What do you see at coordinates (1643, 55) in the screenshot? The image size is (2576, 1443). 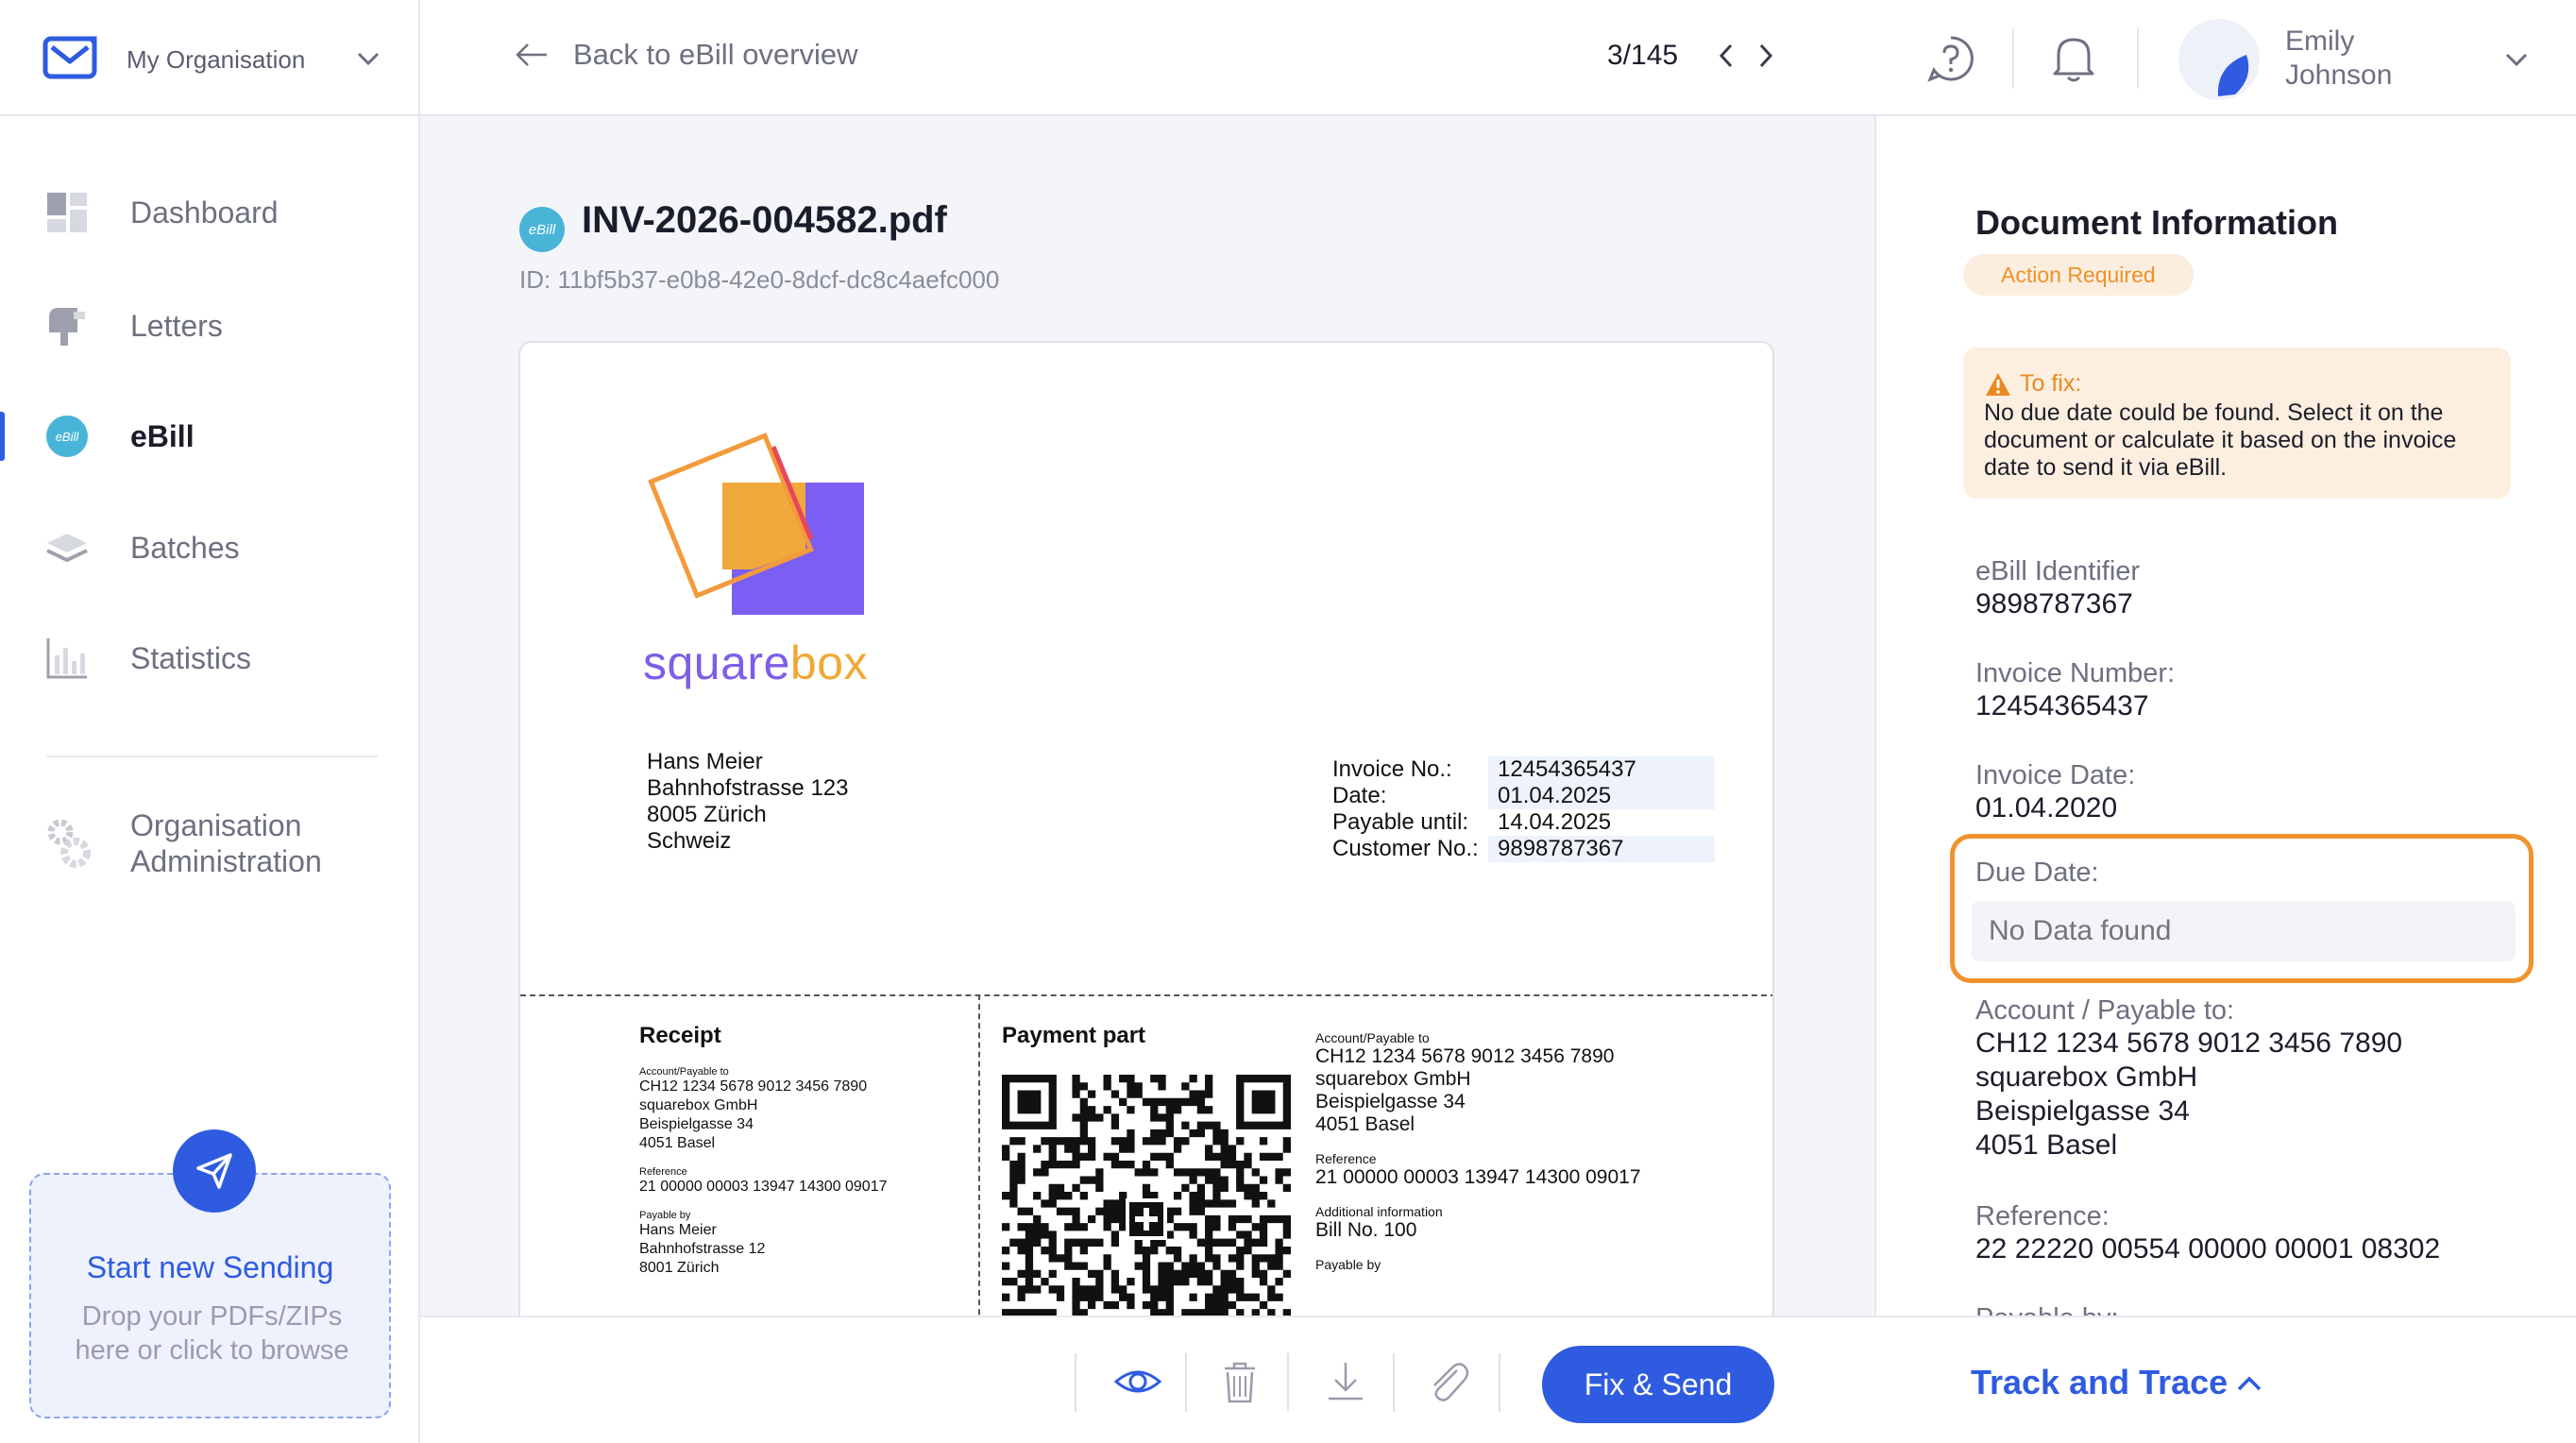 I see `document-pager: 3/145` at bounding box center [1643, 55].